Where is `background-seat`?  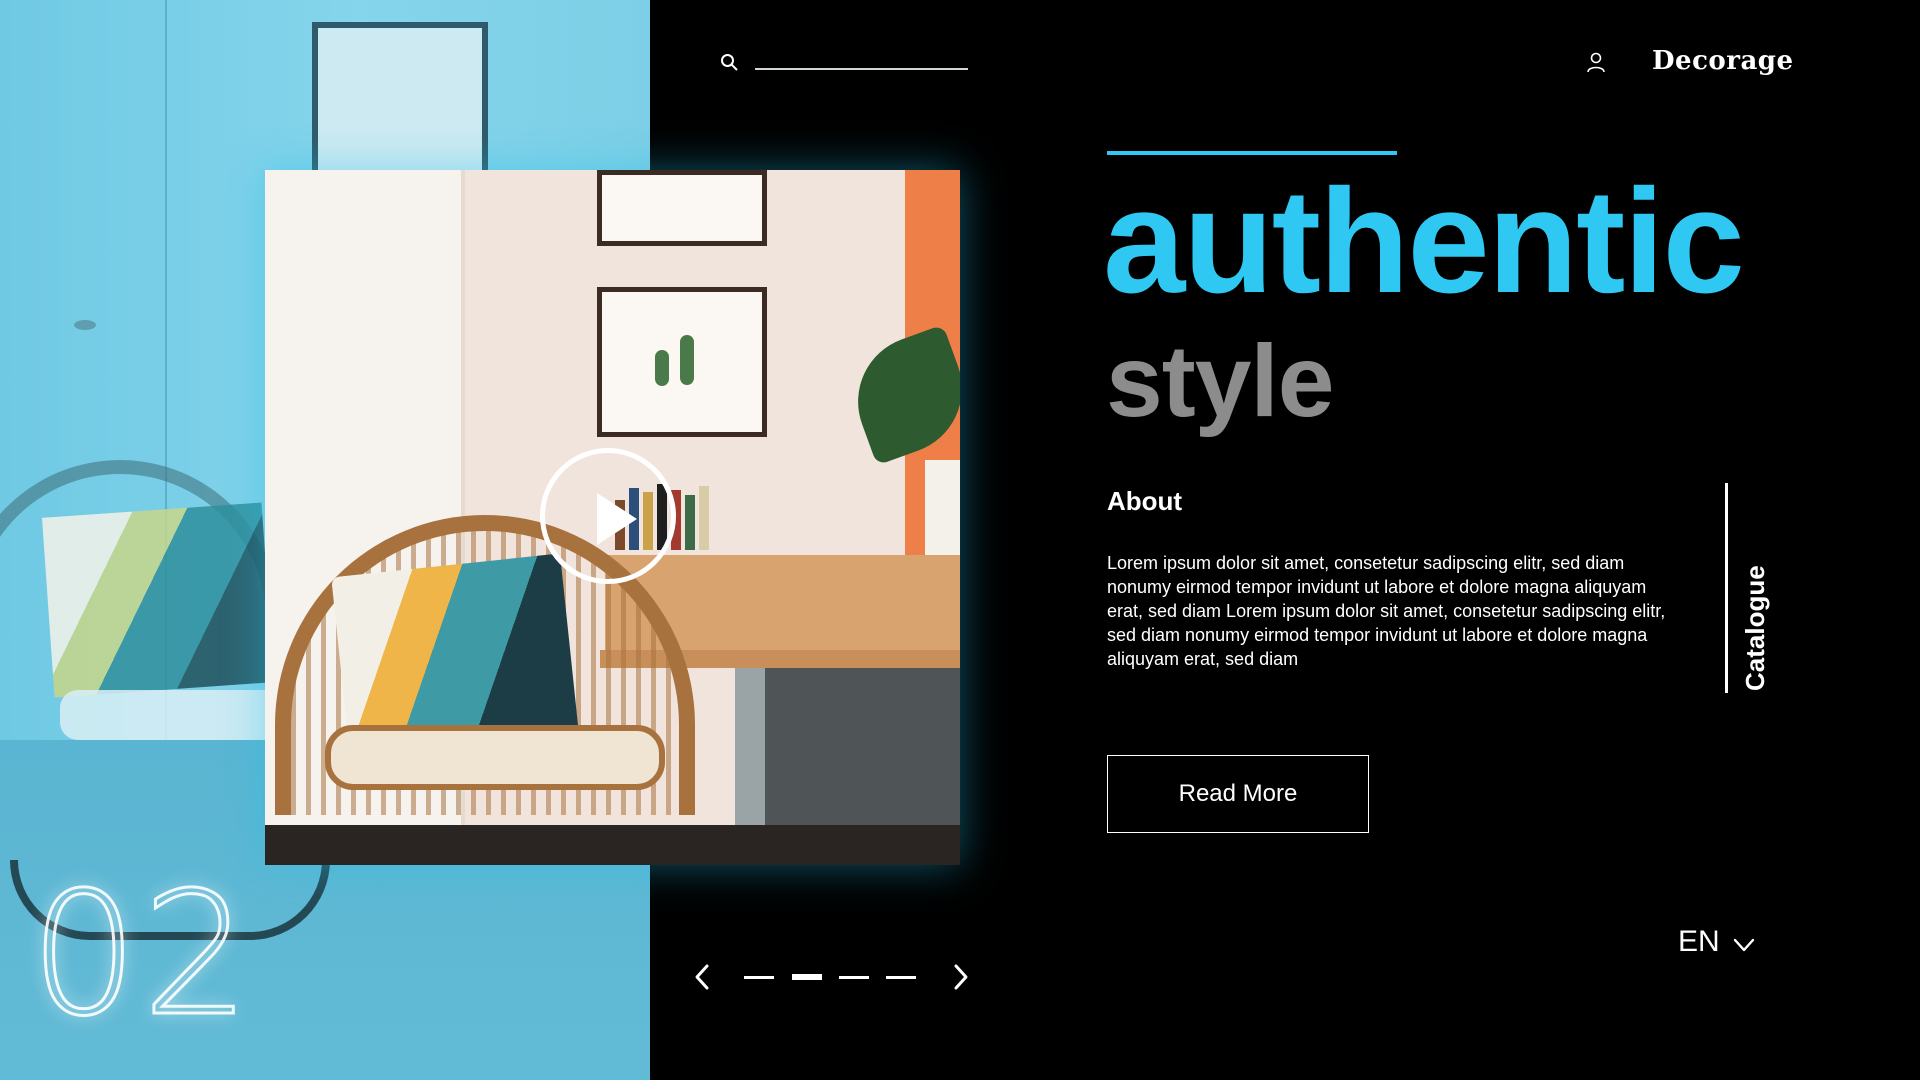 background-seat is located at coordinates (175, 715).